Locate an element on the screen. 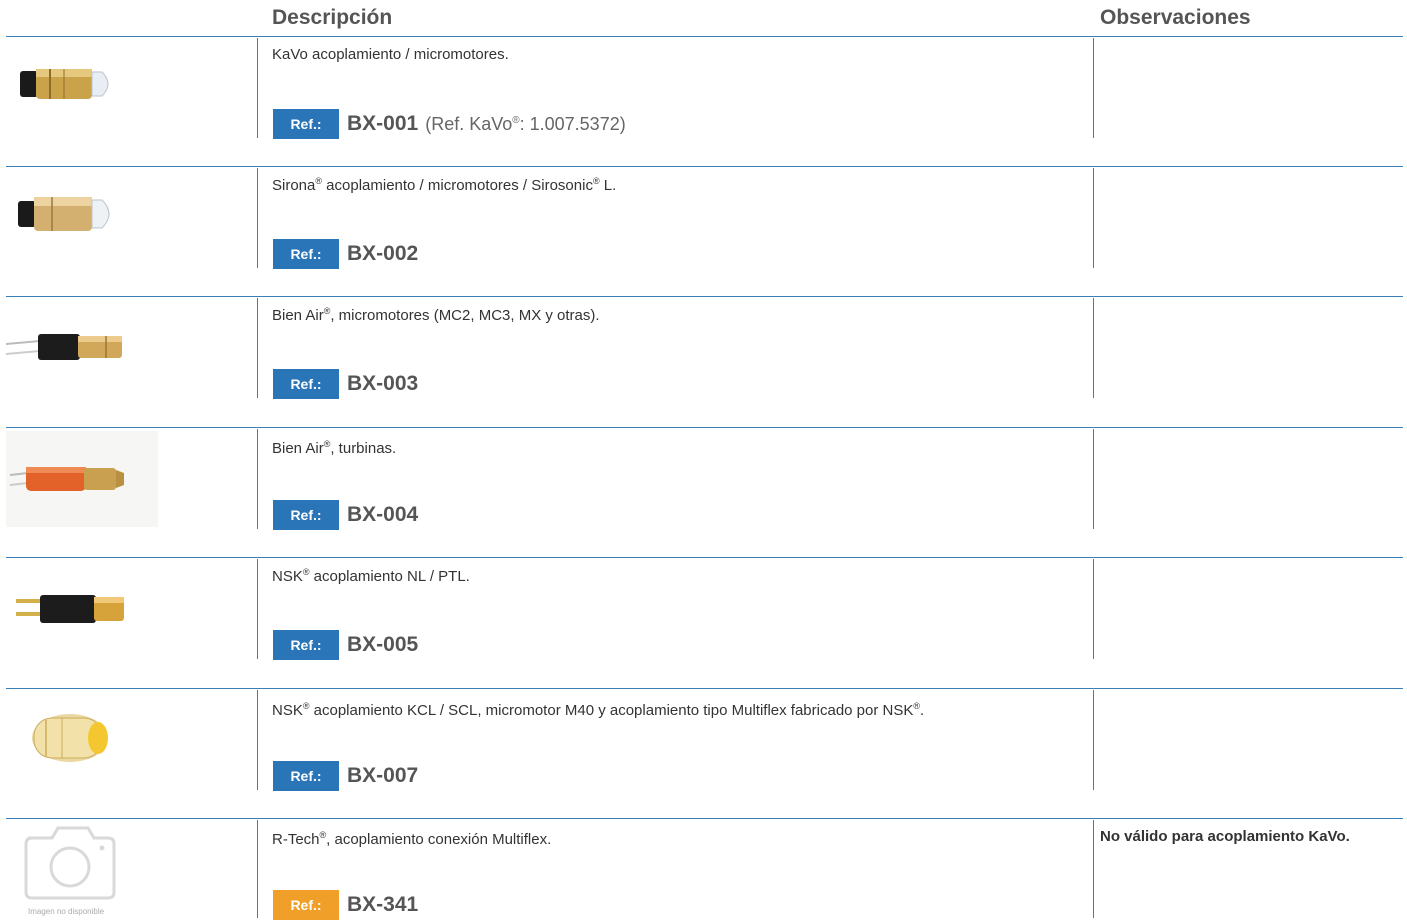 This screenshot has height=920, width=1407. description-text: KaVo acoplamiento / micromotores. is located at coordinates (390, 54).